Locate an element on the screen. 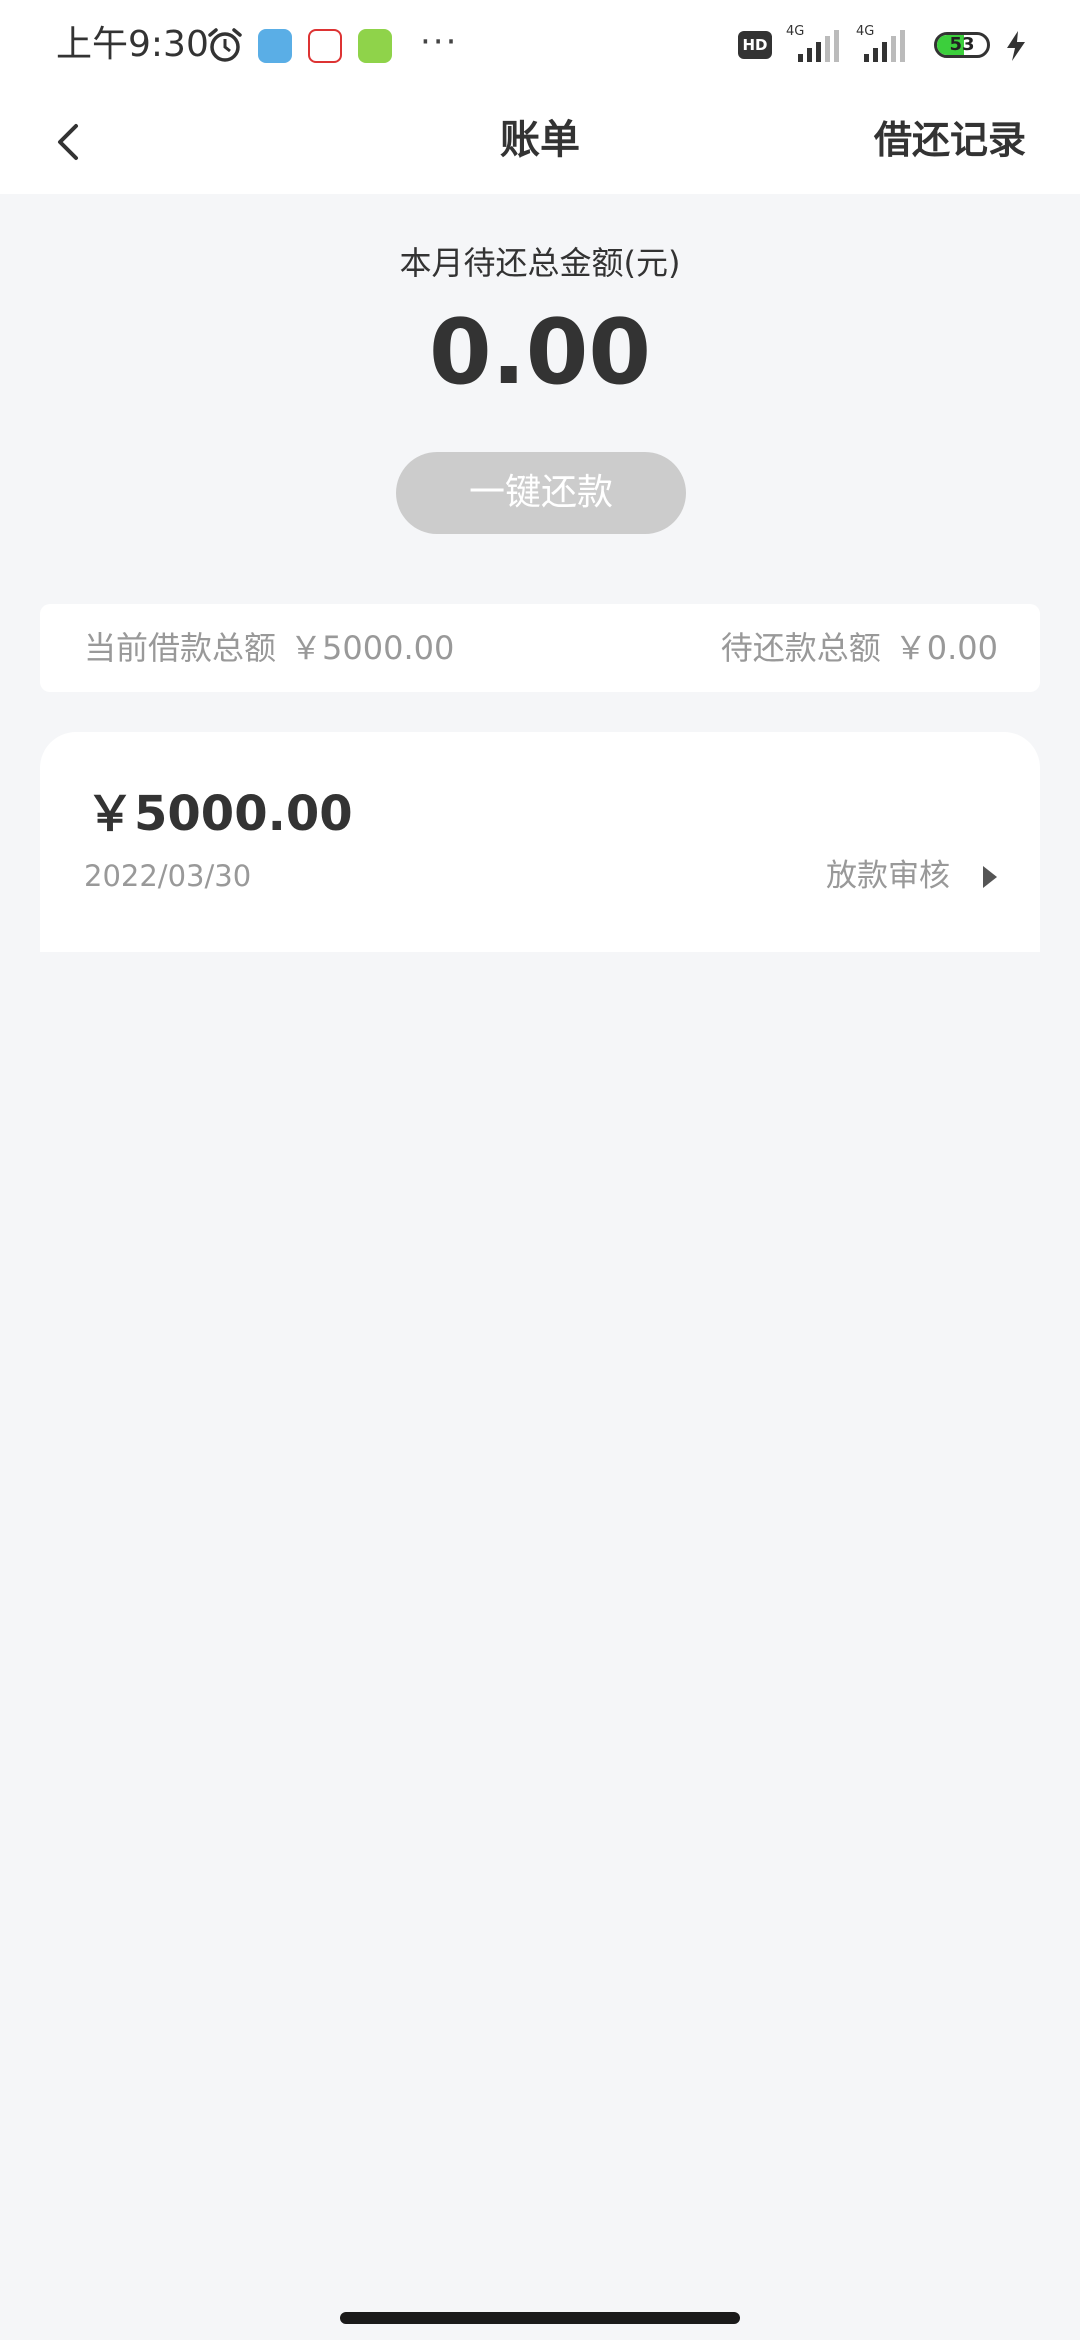 This screenshot has width=1080, height=2340. bill-date: 2022/03/30 is located at coordinates (168, 876).